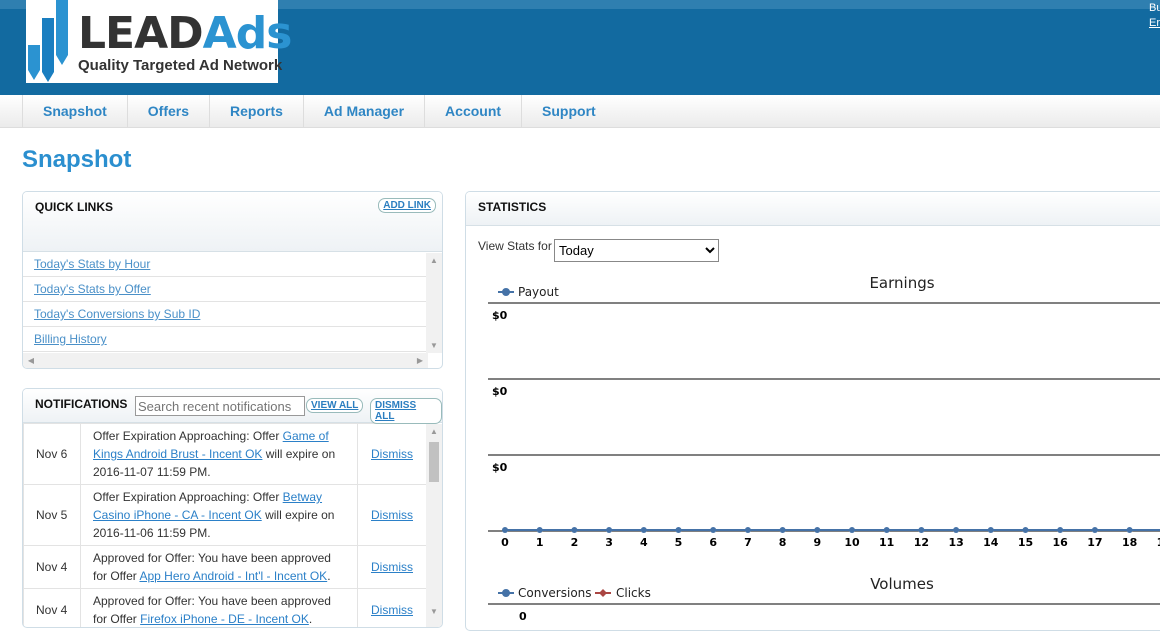  What do you see at coordinates (633, 593) in the screenshot?
I see `legend-clicks: Clicks` at bounding box center [633, 593].